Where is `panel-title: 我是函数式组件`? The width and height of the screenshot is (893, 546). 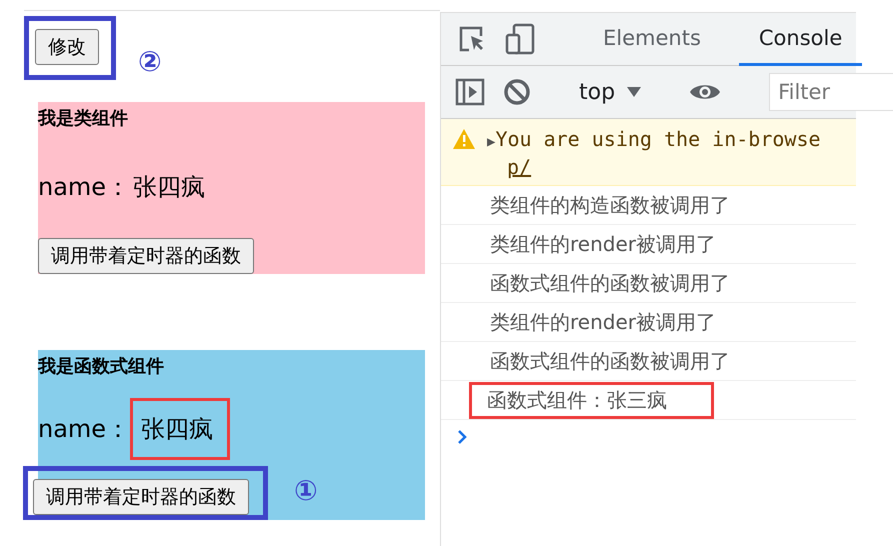
panel-title: 我是函数式组件 is located at coordinates (101, 366).